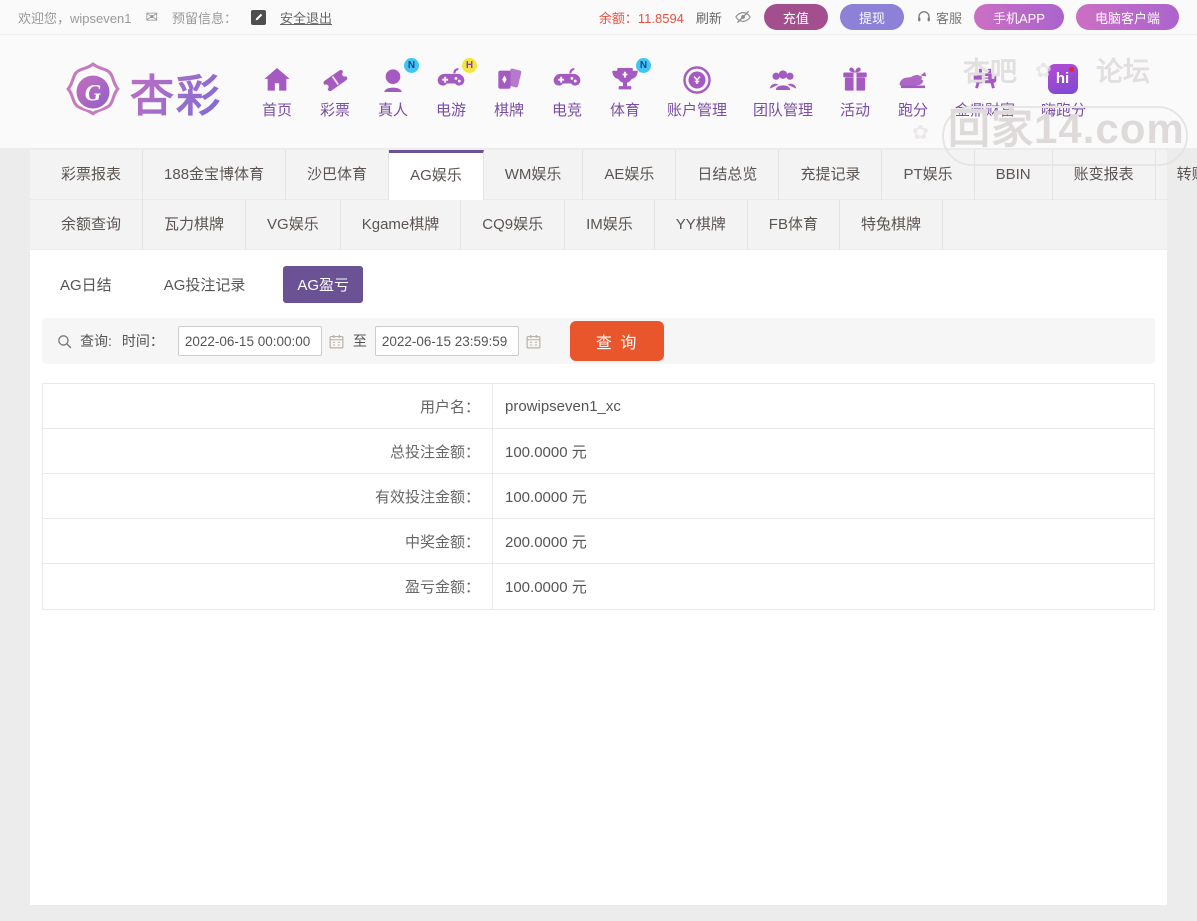  What do you see at coordinates (92, 175) in the screenshot?
I see `tab-彩票报表: 彩票报表` at bounding box center [92, 175].